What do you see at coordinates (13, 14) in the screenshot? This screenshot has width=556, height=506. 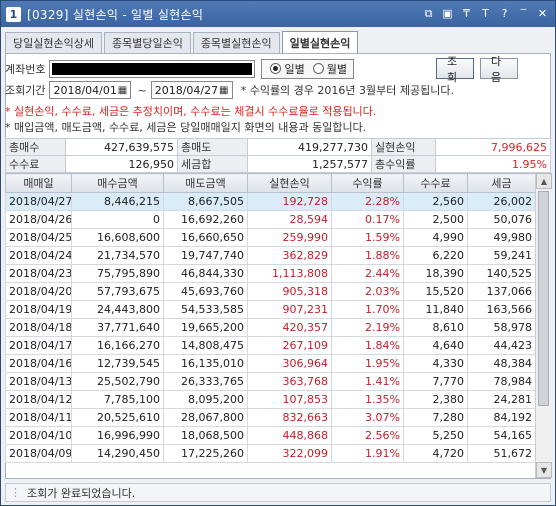 I see `window-number-badge: 1` at bounding box center [13, 14].